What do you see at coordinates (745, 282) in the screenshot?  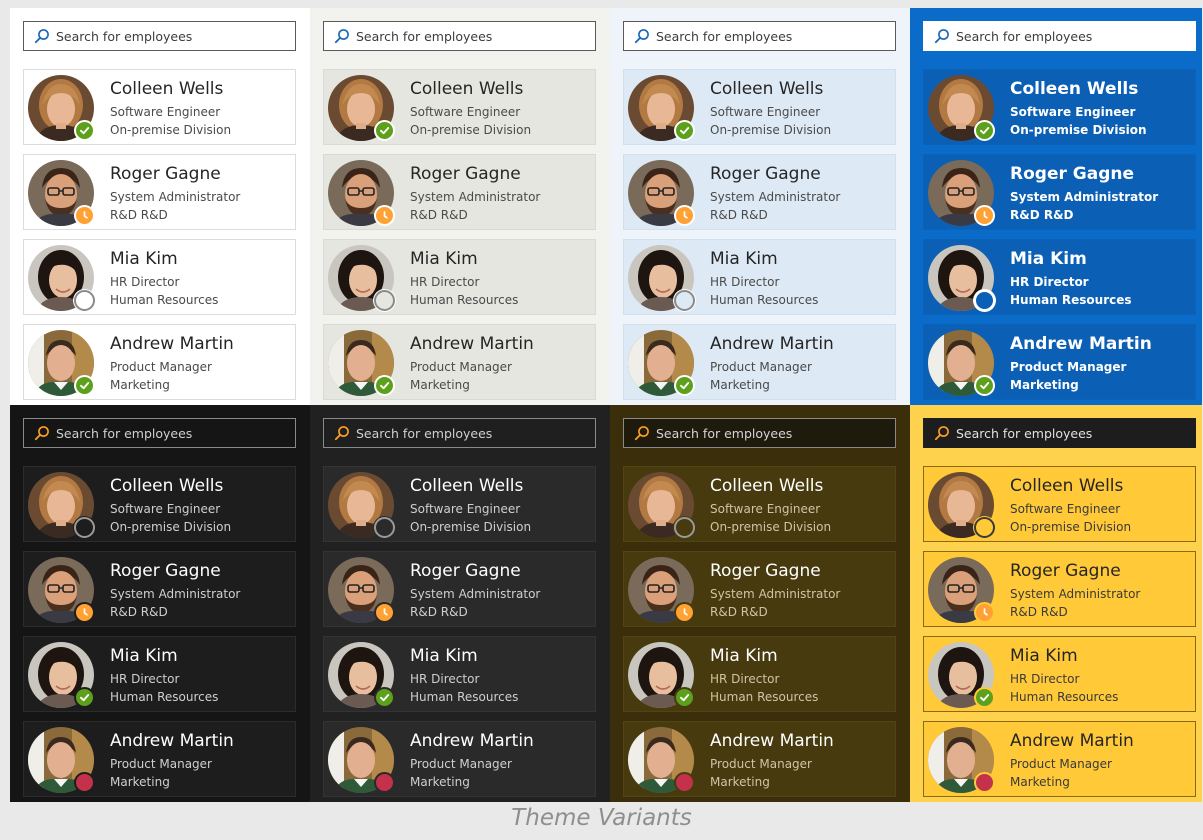 I see `employee-title: HR Director` at bounding box center [745, 282].